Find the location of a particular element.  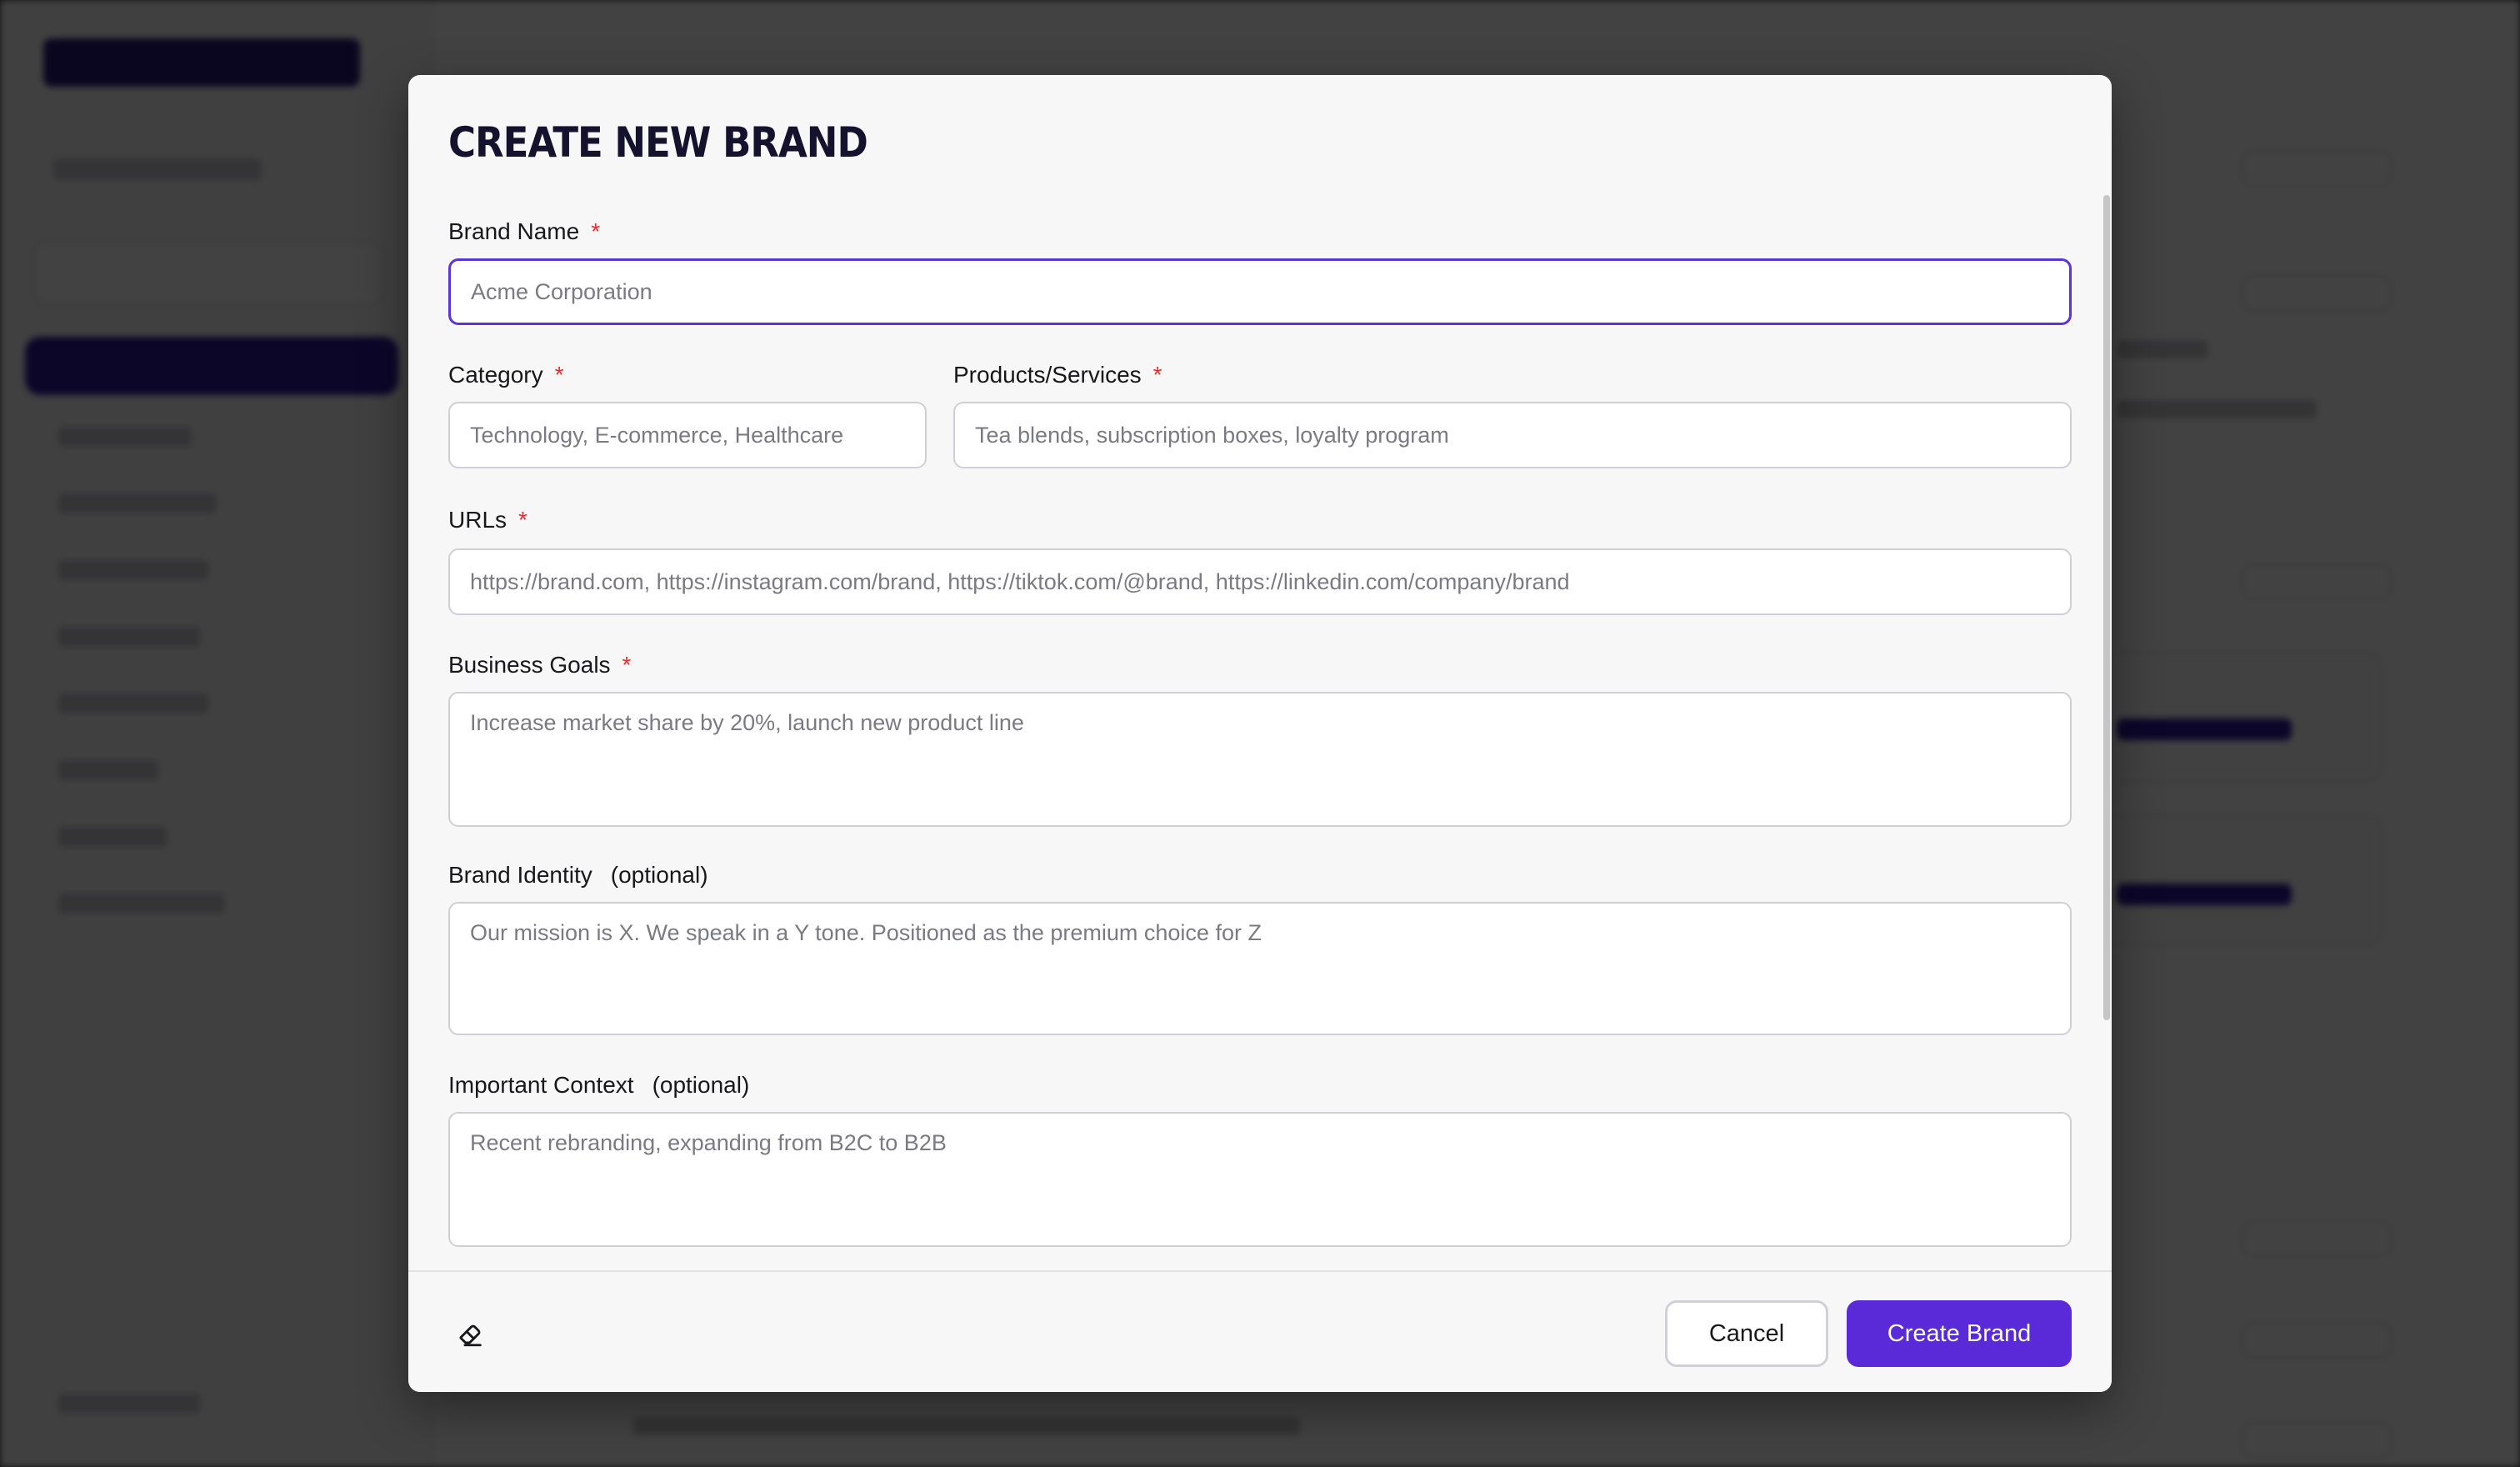

category-input is located at coordinates (687, 435).